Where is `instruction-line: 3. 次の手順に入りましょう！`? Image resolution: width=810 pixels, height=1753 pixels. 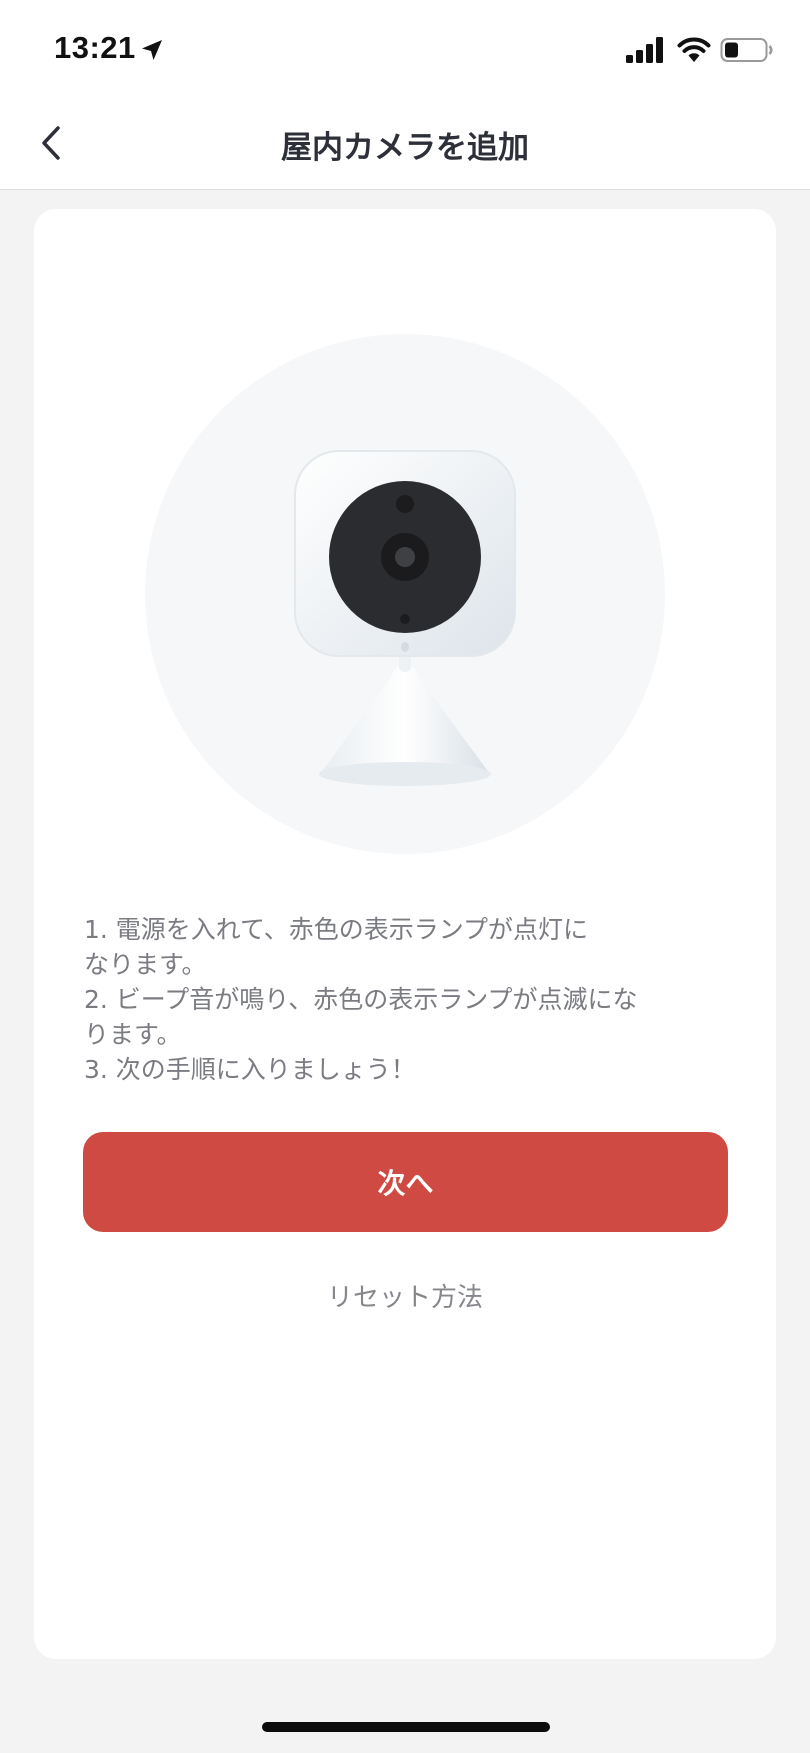
instruction-line: 3. 次の手順に入りましょう！ is located at coordinates (250, 1069).